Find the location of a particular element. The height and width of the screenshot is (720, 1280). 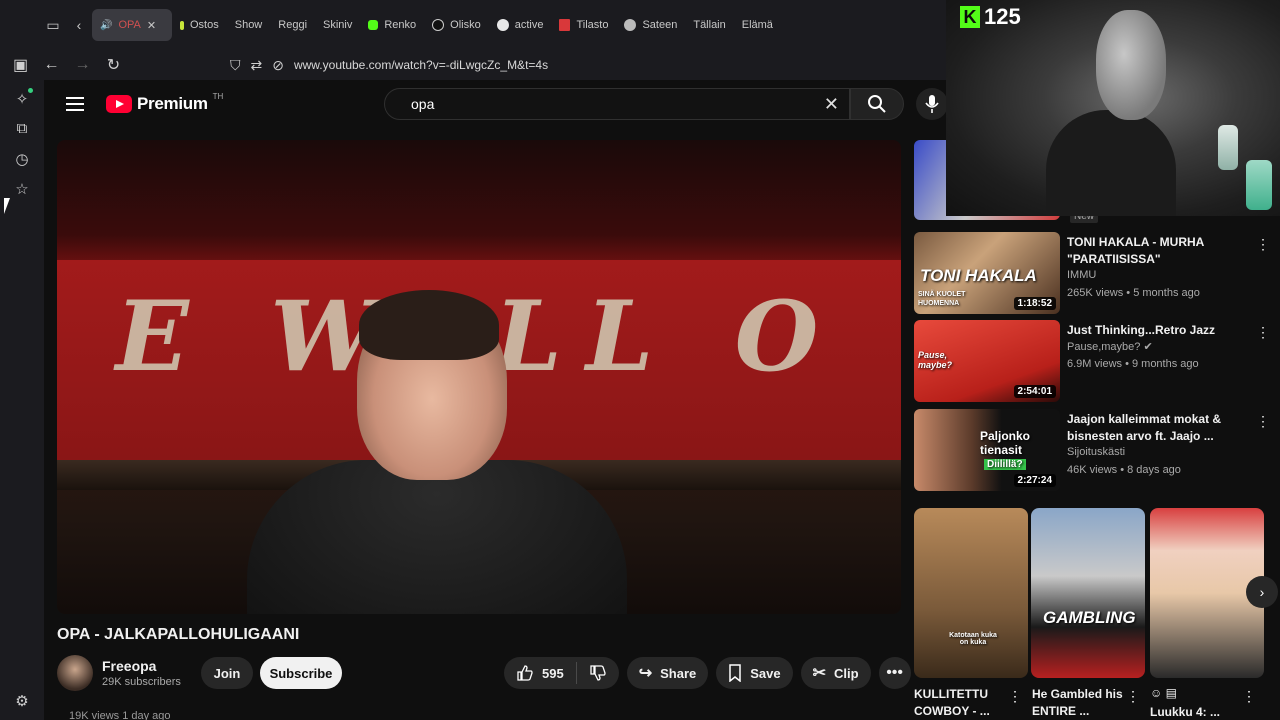

search-icon is located at coordinates (877, 104).